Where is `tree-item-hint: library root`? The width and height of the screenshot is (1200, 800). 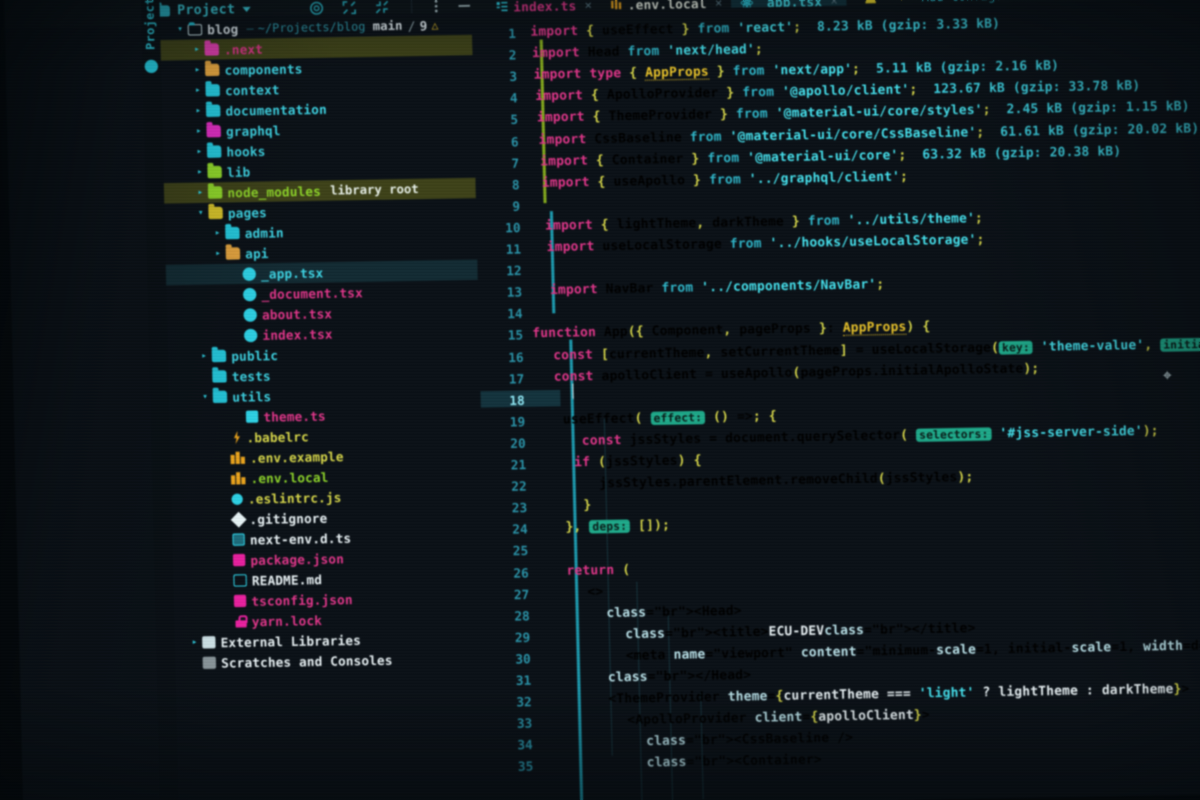
tree-item-hint: library root is located at coordinates (374, 189).